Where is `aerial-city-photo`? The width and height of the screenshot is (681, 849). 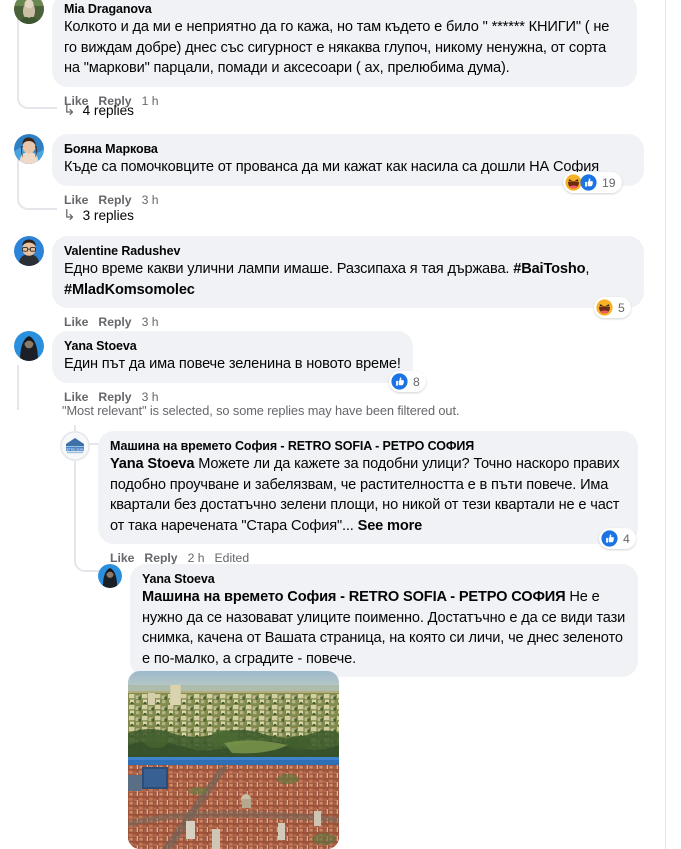 aerial-city-photo is located at coordinates (233, 760).